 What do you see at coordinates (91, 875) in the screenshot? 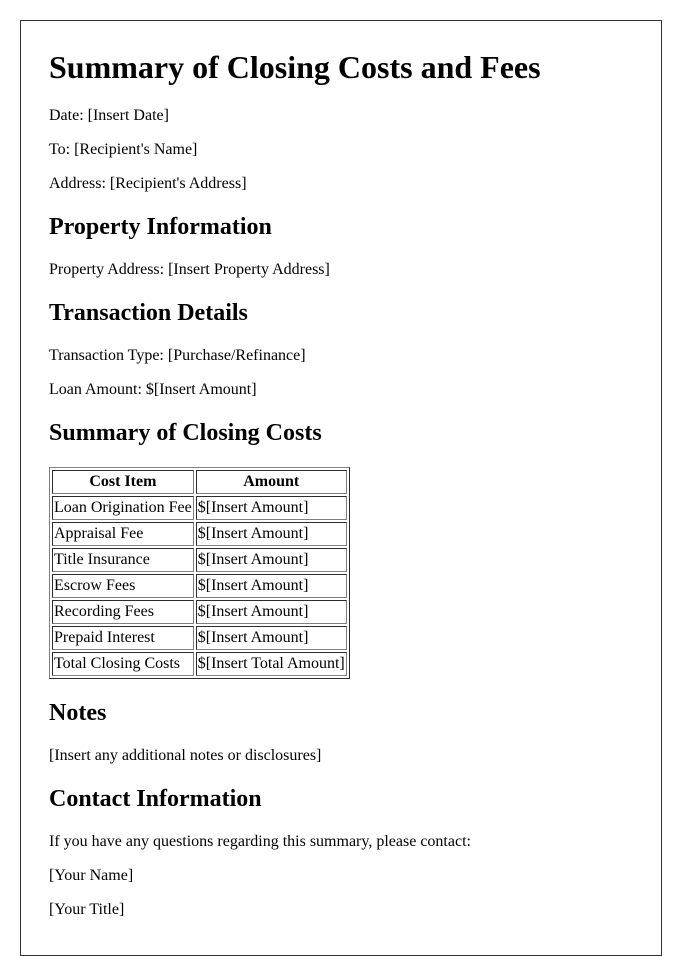
I see `contact-name: [Your Name]` at bounding box center [91, 875].